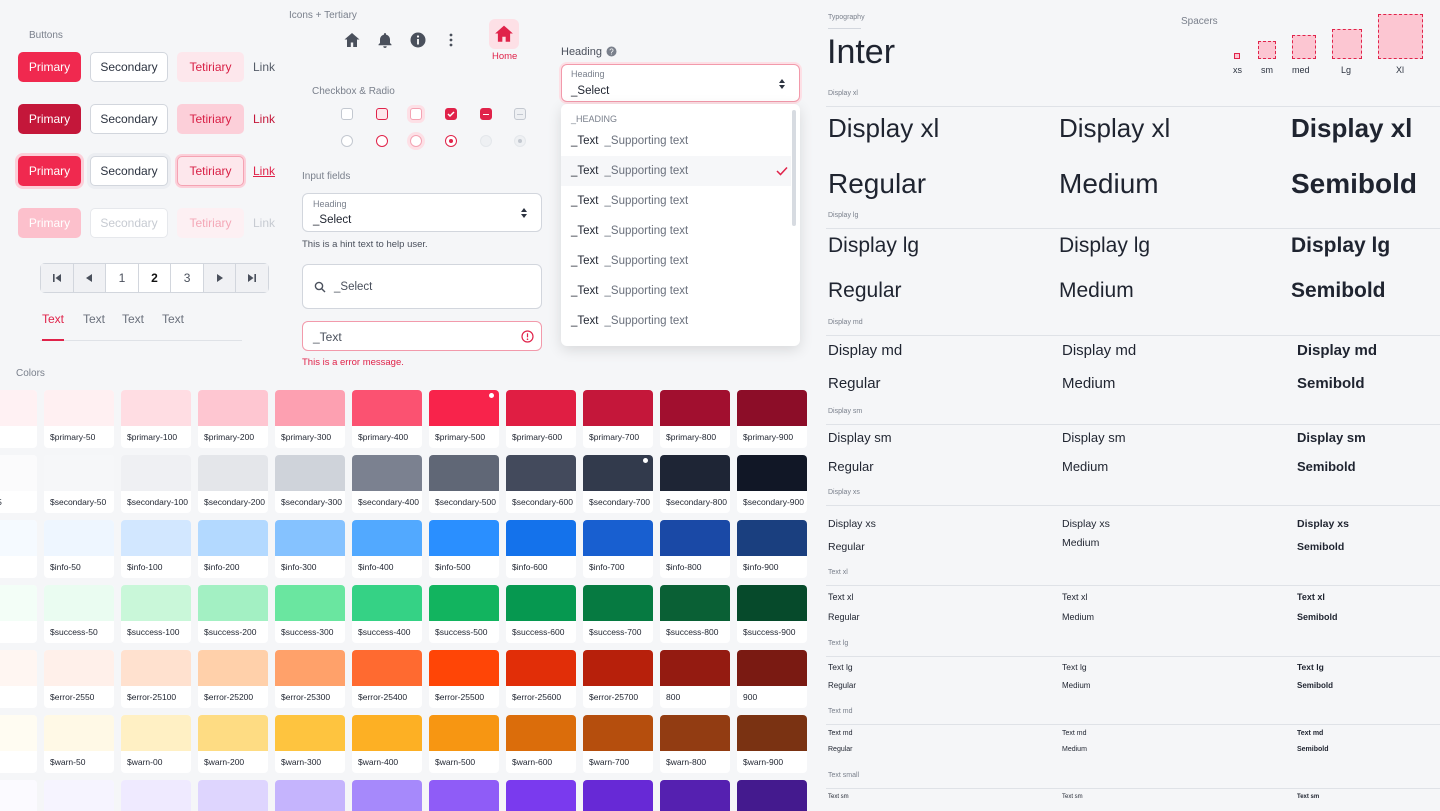  What do you see at coordinates (129, 171) in the screenshot?
I see `secondary-button-focus: Secondary` at bounding box center [129, 171].